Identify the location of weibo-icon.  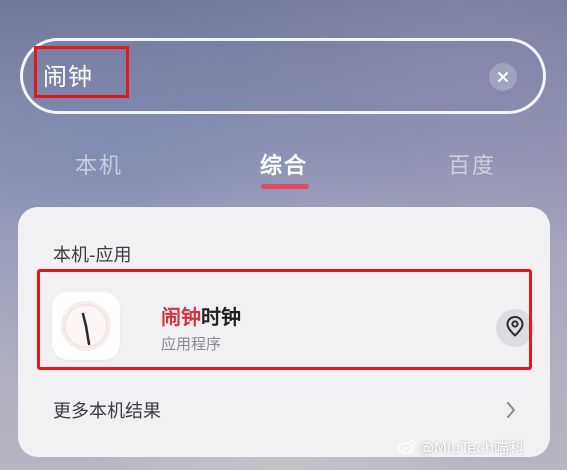
(407, 448).